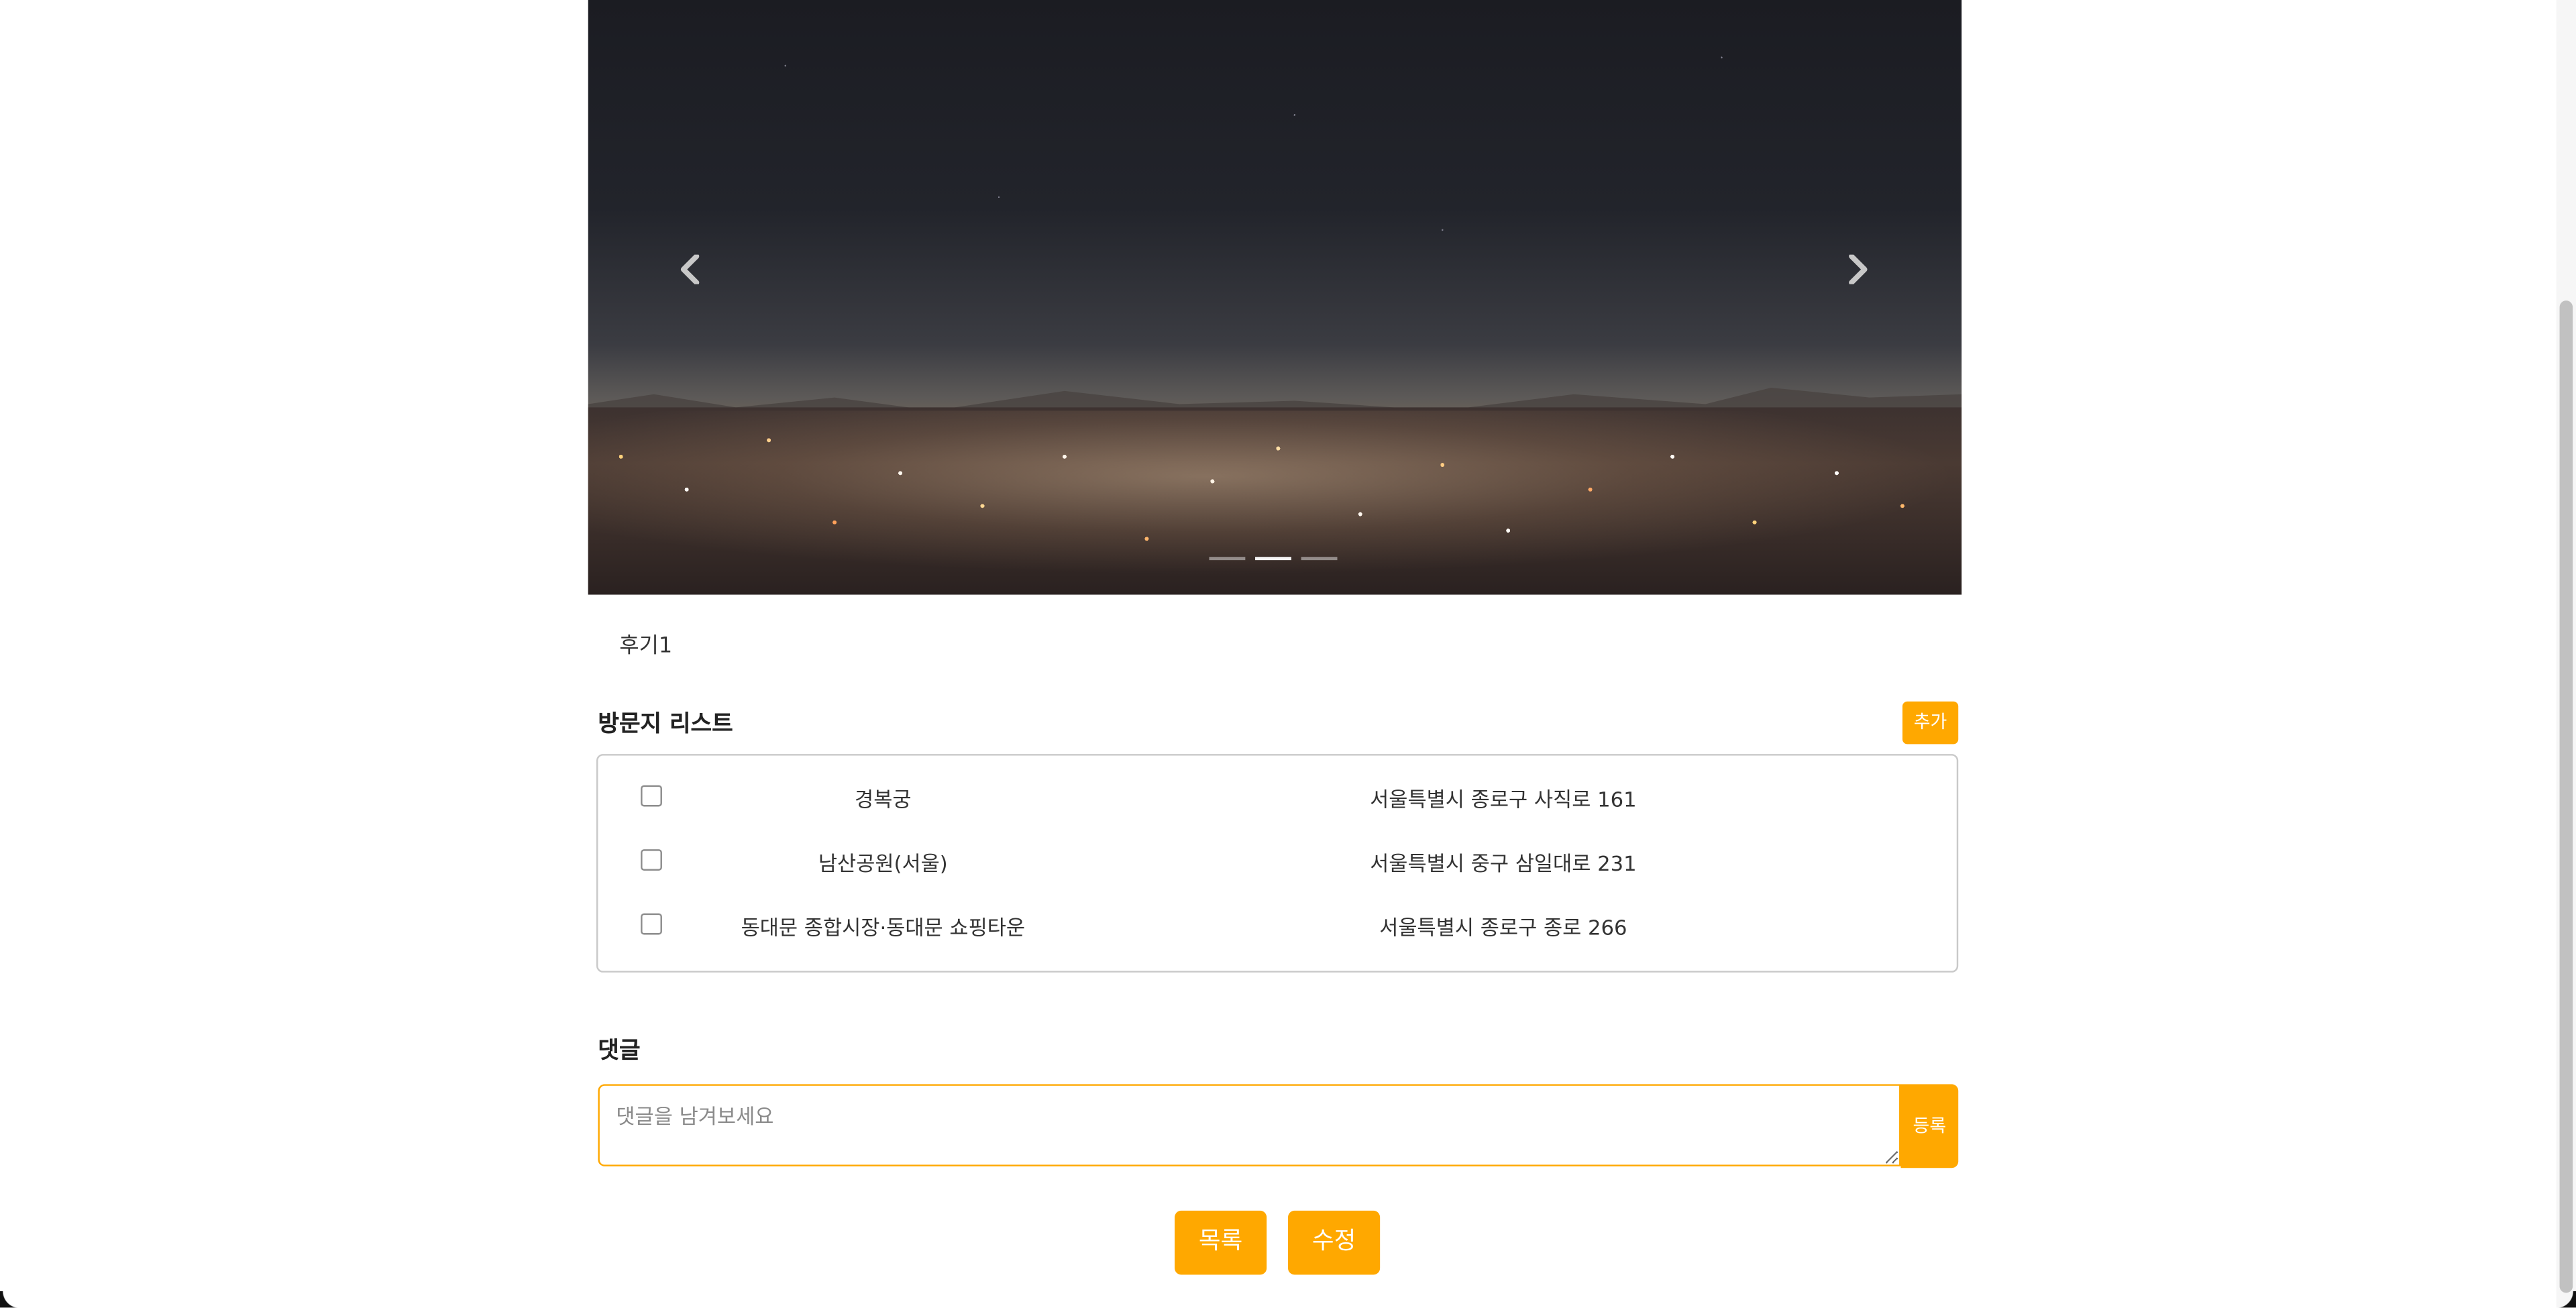 The image size is (2576, 1308). I want to click on visit-list-item: 경복궁 서울특별시 종로구 사직로 161, so click(1277, 798).